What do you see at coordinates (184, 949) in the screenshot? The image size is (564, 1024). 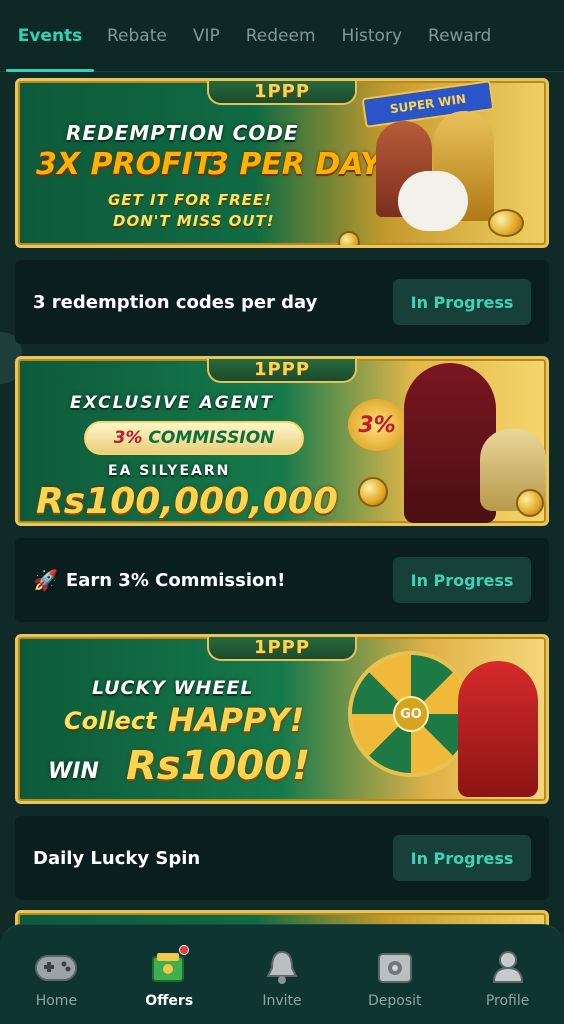 I see `notification-dot` at bounding box center [184, 949].